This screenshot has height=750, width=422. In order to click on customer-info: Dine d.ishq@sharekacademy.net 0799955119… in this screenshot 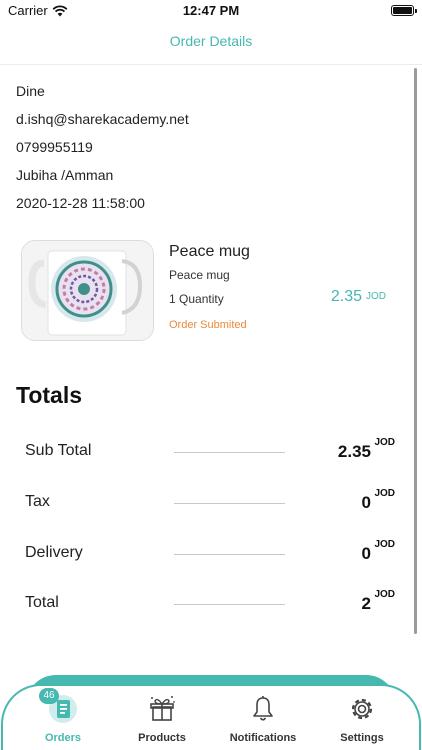, I will do `click(102, 150)`.